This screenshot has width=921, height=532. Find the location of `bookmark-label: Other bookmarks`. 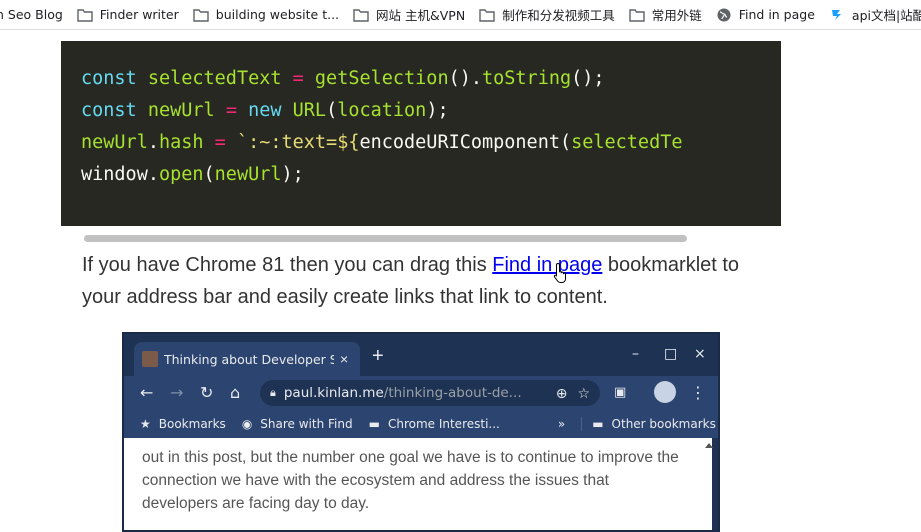

bookmark-label: Other bookmarks is located at coordinates (663, 424).